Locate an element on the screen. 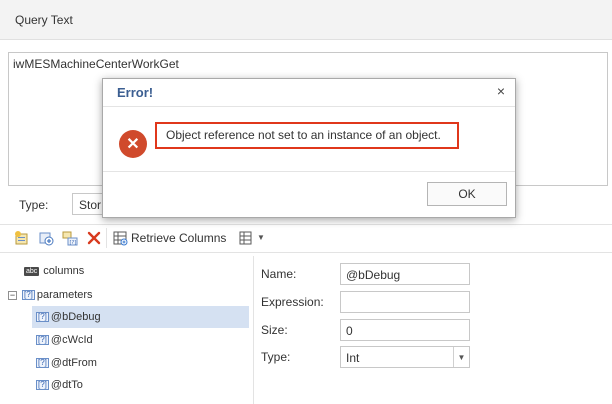 This screenshot has height=404, width=612. tree-param-item: [?] @dtFrom is located at coordinates (64, 363).